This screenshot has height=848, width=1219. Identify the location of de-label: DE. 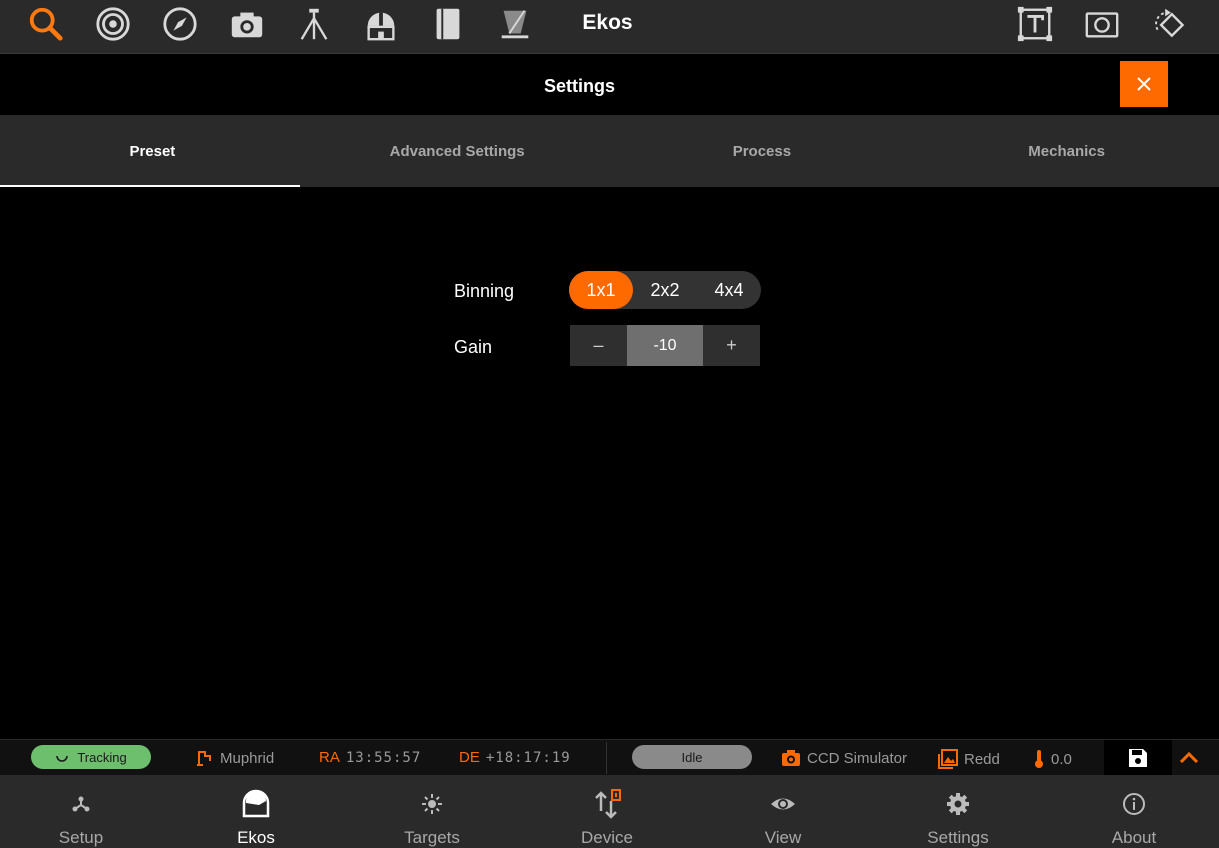
(469, 757).